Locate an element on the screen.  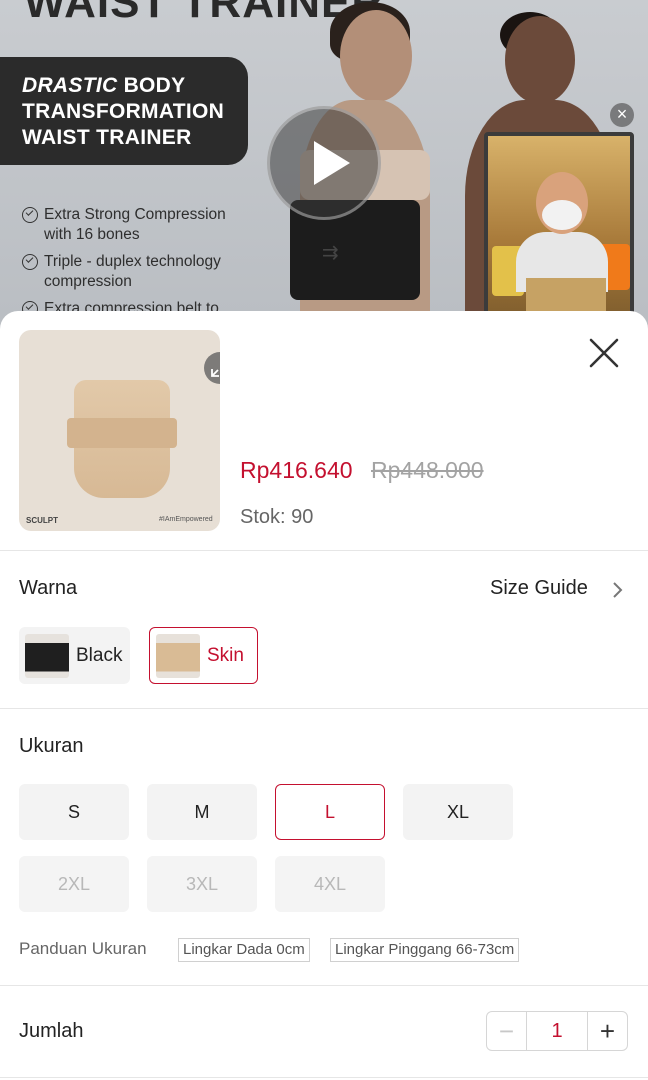
close-mini-video-icon: × is located at coordinates (622, 115).